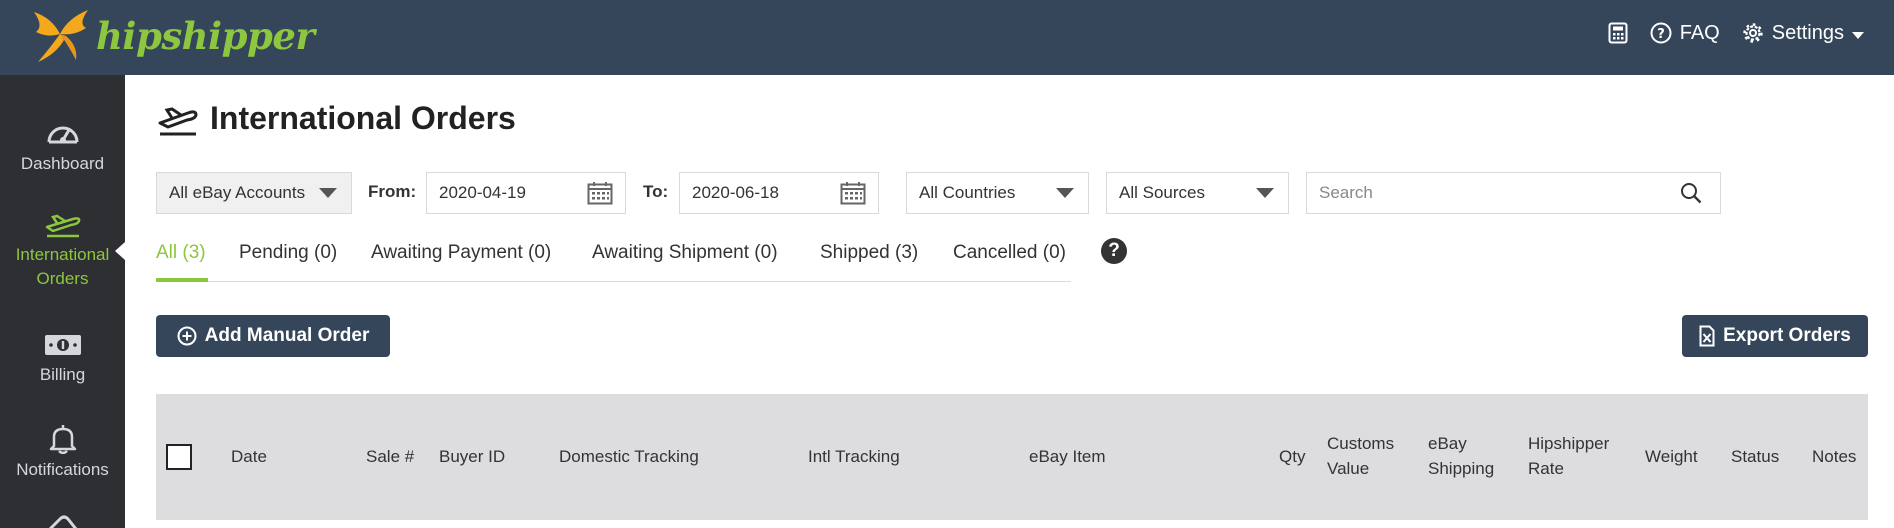 The image size is (1894, 528). I want to click on tab-pending: Pending (0), so click(288, 253).